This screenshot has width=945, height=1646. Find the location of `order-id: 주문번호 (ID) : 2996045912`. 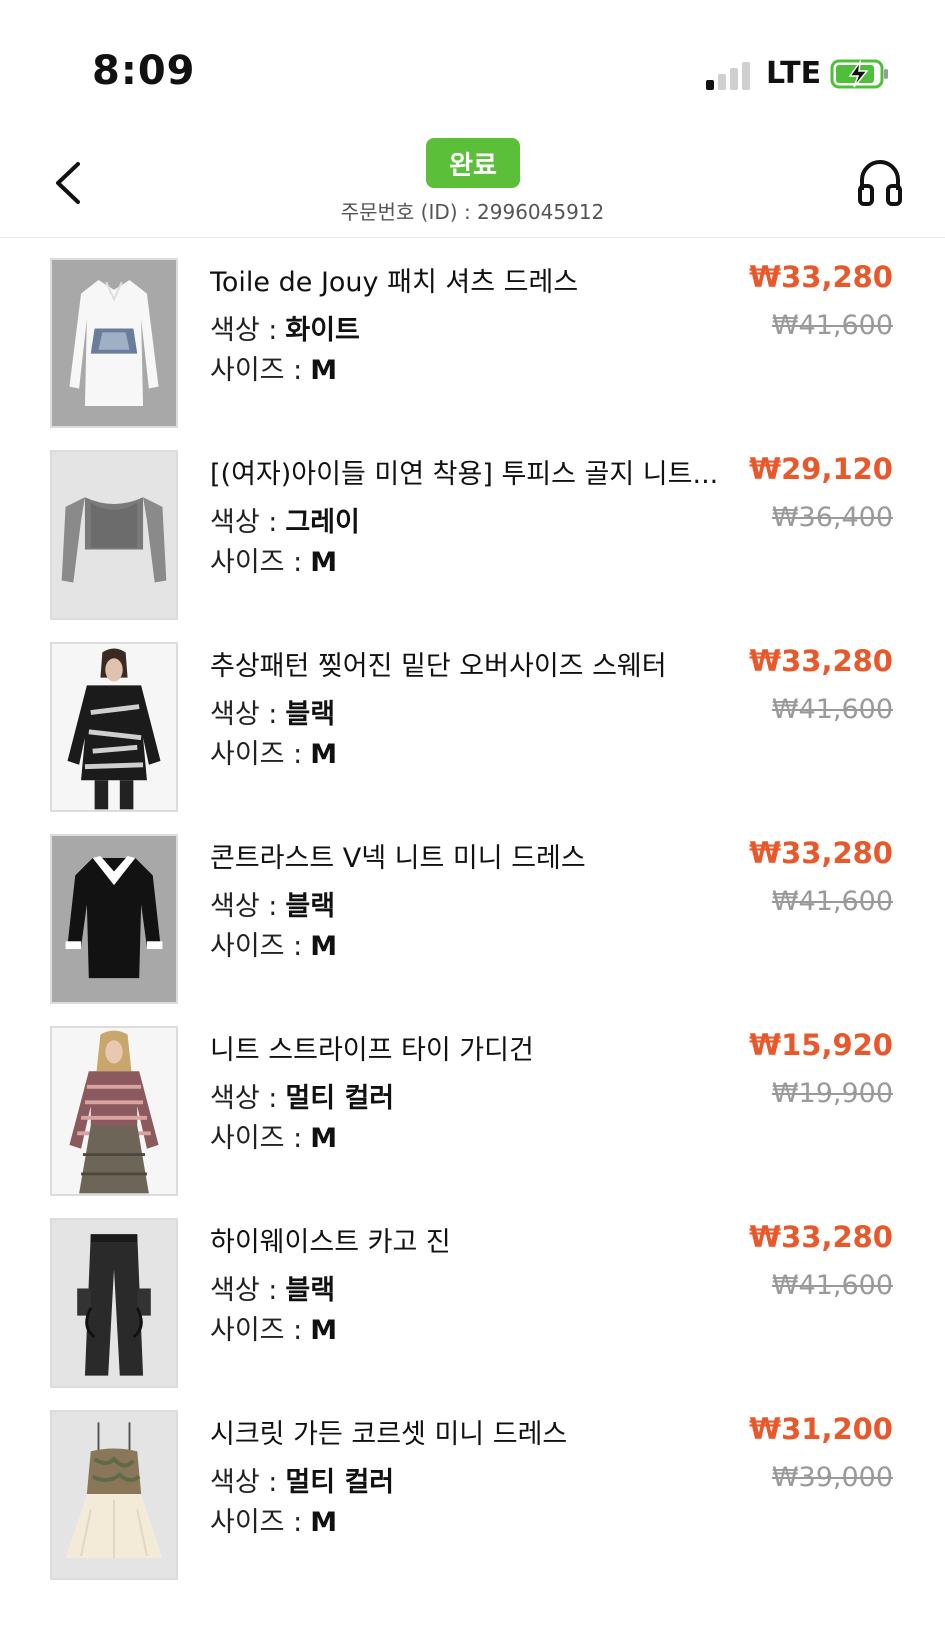

order-id: 주문번호 (ID) : 2996045912 is located at coordinates (472, 212).